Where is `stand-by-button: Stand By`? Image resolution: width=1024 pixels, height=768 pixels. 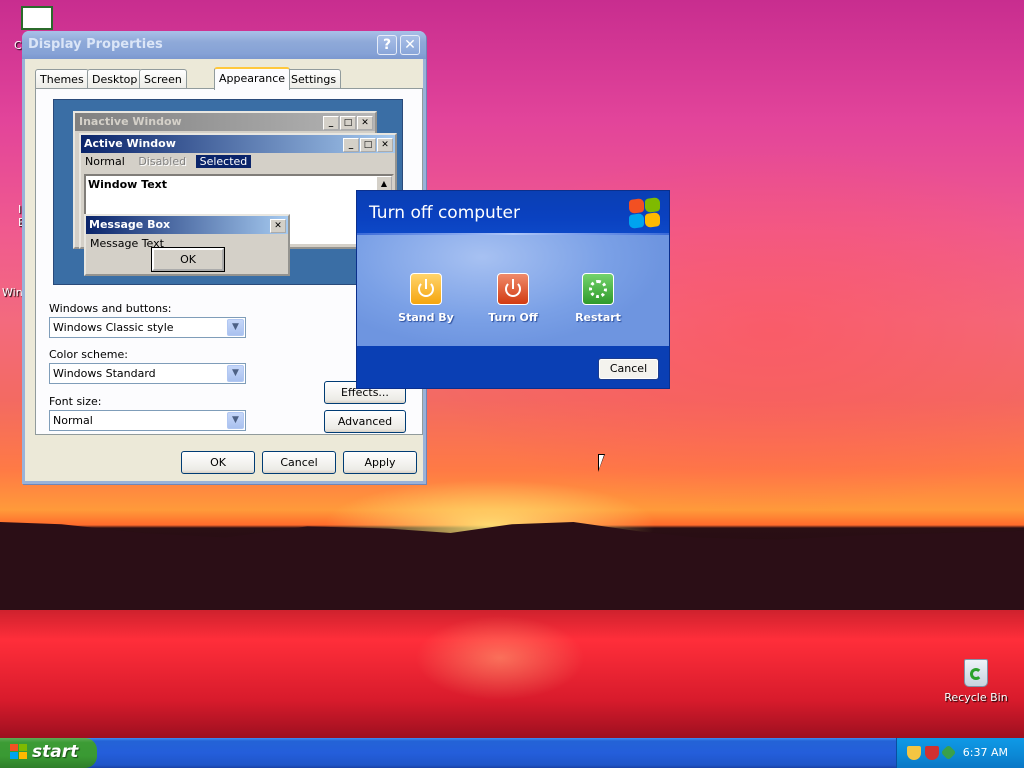
stand-by-button: Stand By is located at coordinates (426, 298).